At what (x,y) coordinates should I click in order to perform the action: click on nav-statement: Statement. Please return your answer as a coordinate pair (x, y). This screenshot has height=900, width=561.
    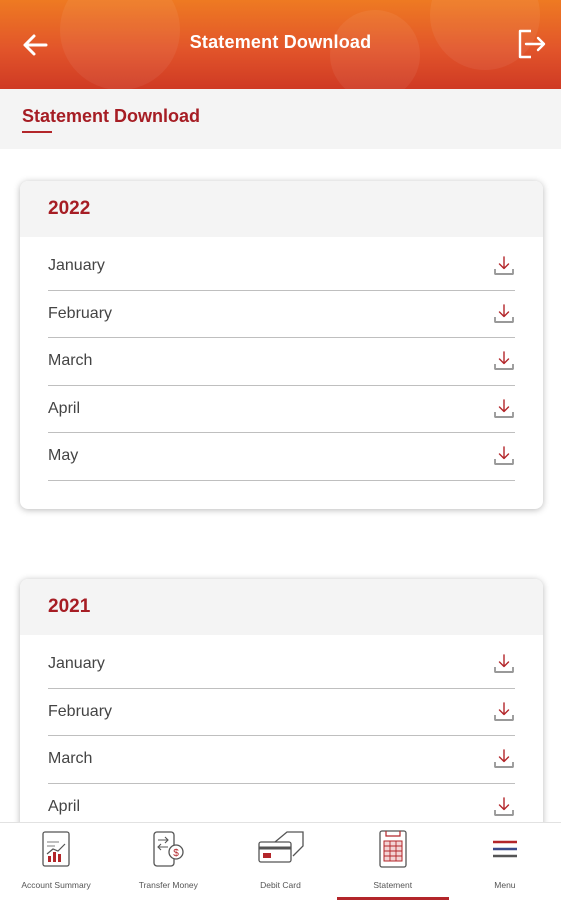
    Looking at the image, I should click on (393, 861).